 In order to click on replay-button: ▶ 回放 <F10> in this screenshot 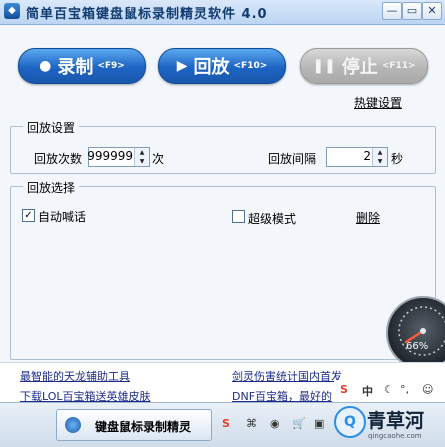, I will do `click(222, 66)`.